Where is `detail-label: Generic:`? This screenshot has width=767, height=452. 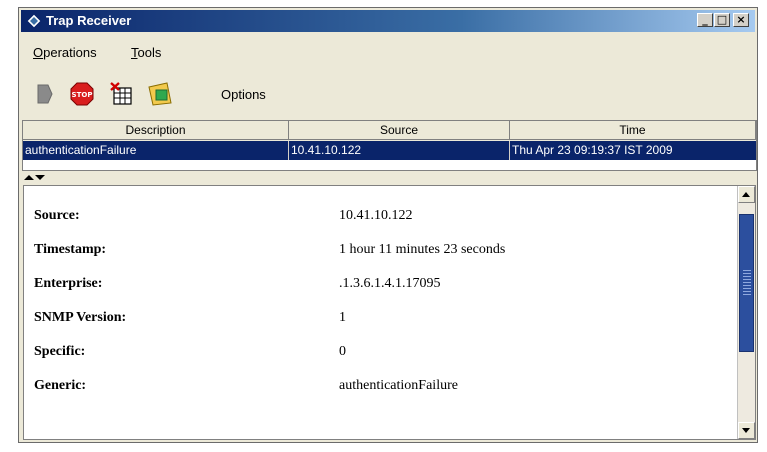 detail-label: Generic: is located at coordinates (60, 385).